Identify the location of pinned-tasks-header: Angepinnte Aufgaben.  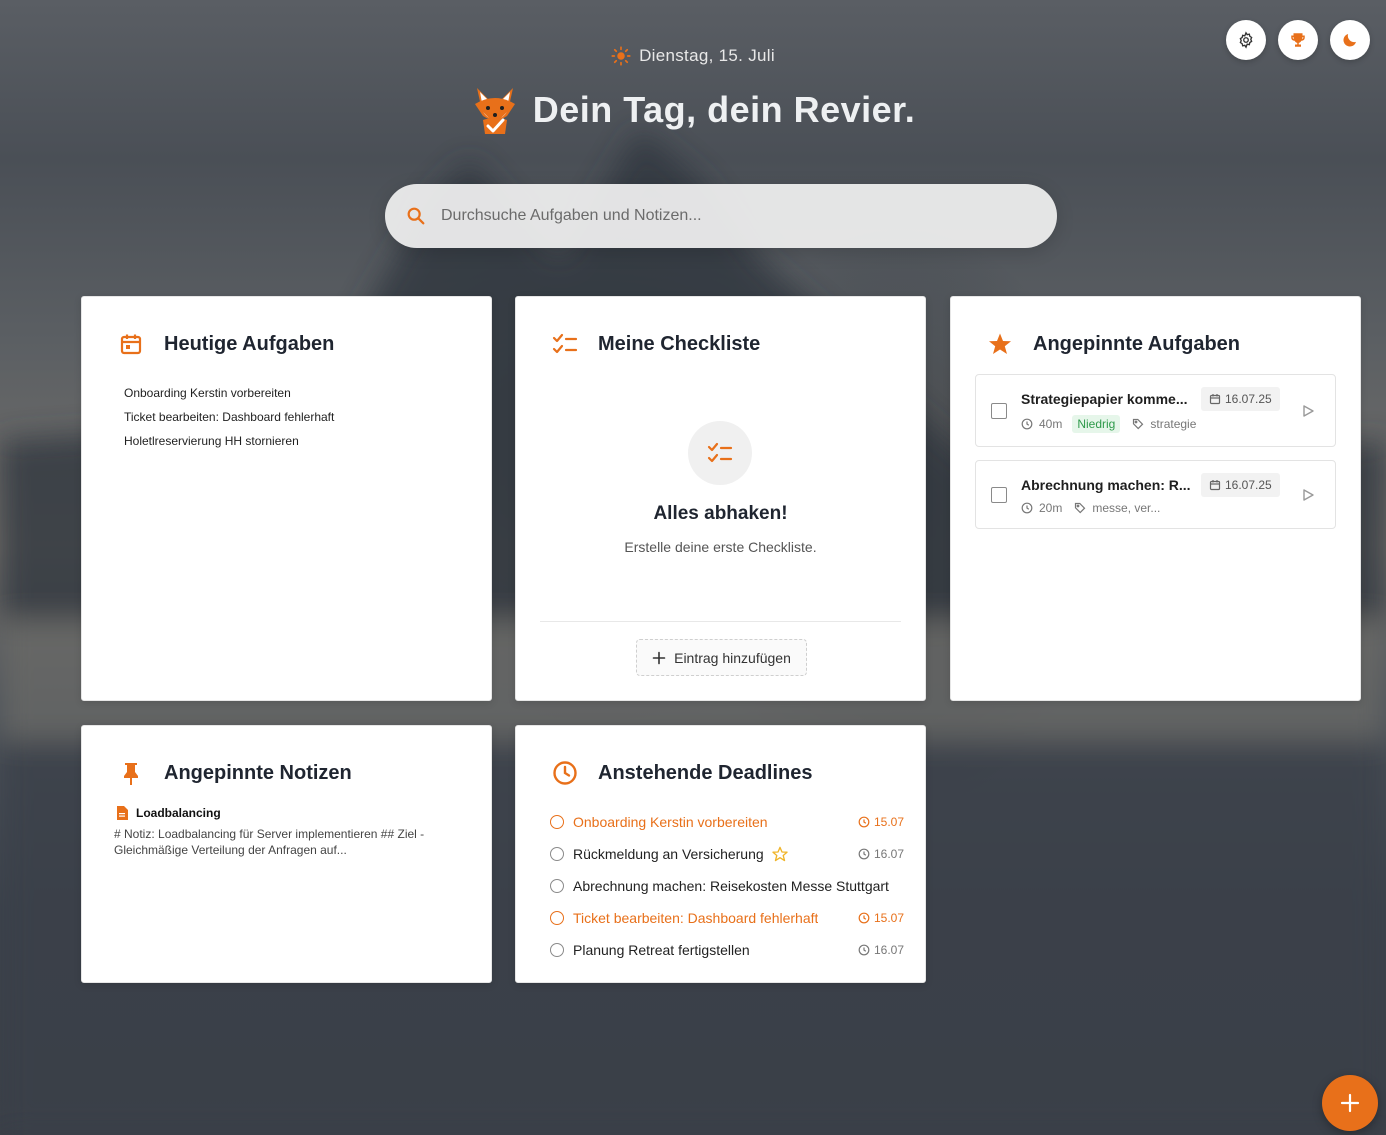
(1113, 344).